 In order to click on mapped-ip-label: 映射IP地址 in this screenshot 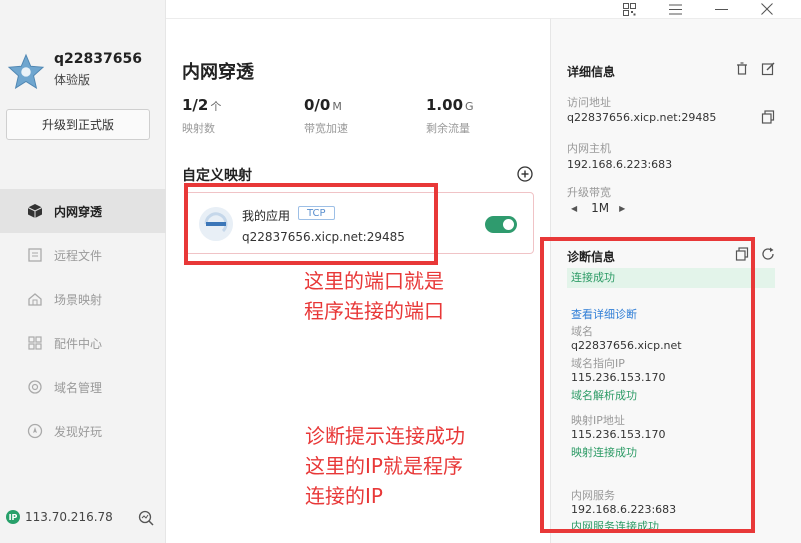, I will do `click(598, 420)`.